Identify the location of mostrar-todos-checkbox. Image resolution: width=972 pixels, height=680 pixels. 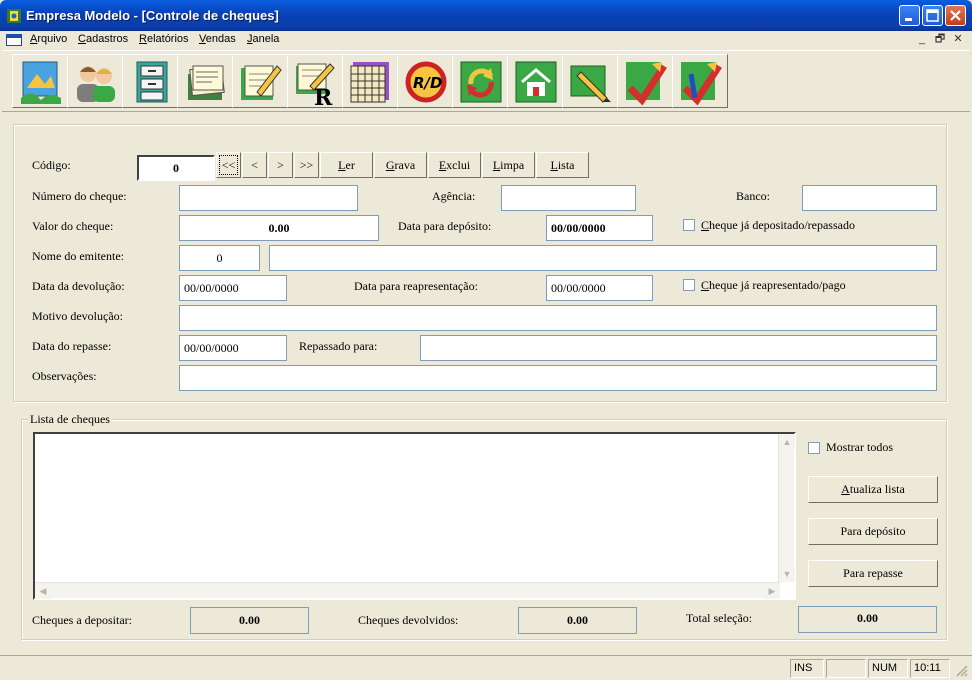
(814, 448).